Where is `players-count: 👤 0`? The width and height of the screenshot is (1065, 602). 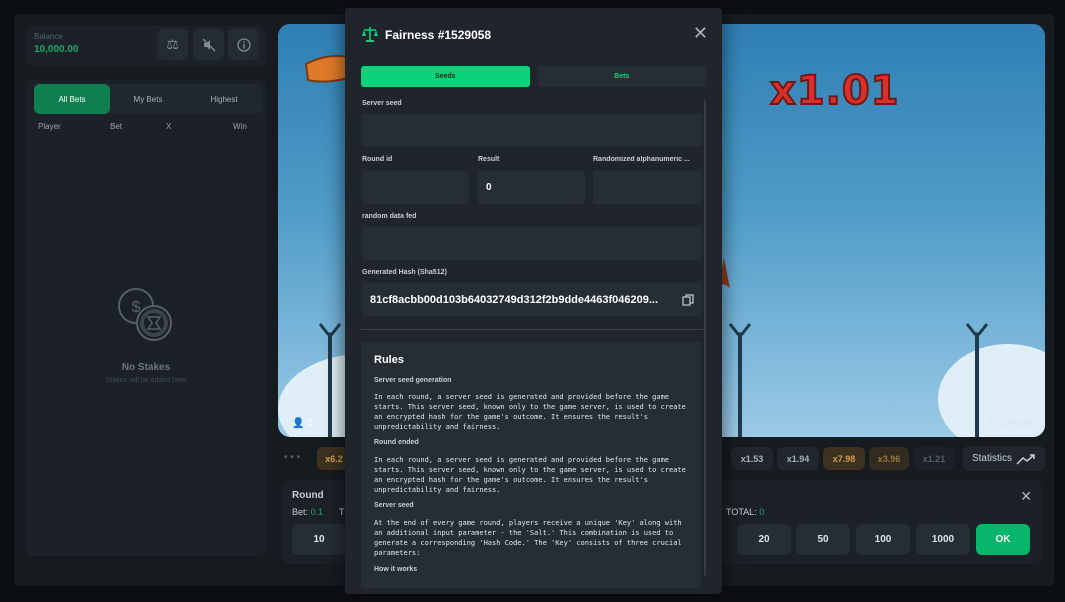
players-count: 👤 0 is located at coordinates (302, 423).